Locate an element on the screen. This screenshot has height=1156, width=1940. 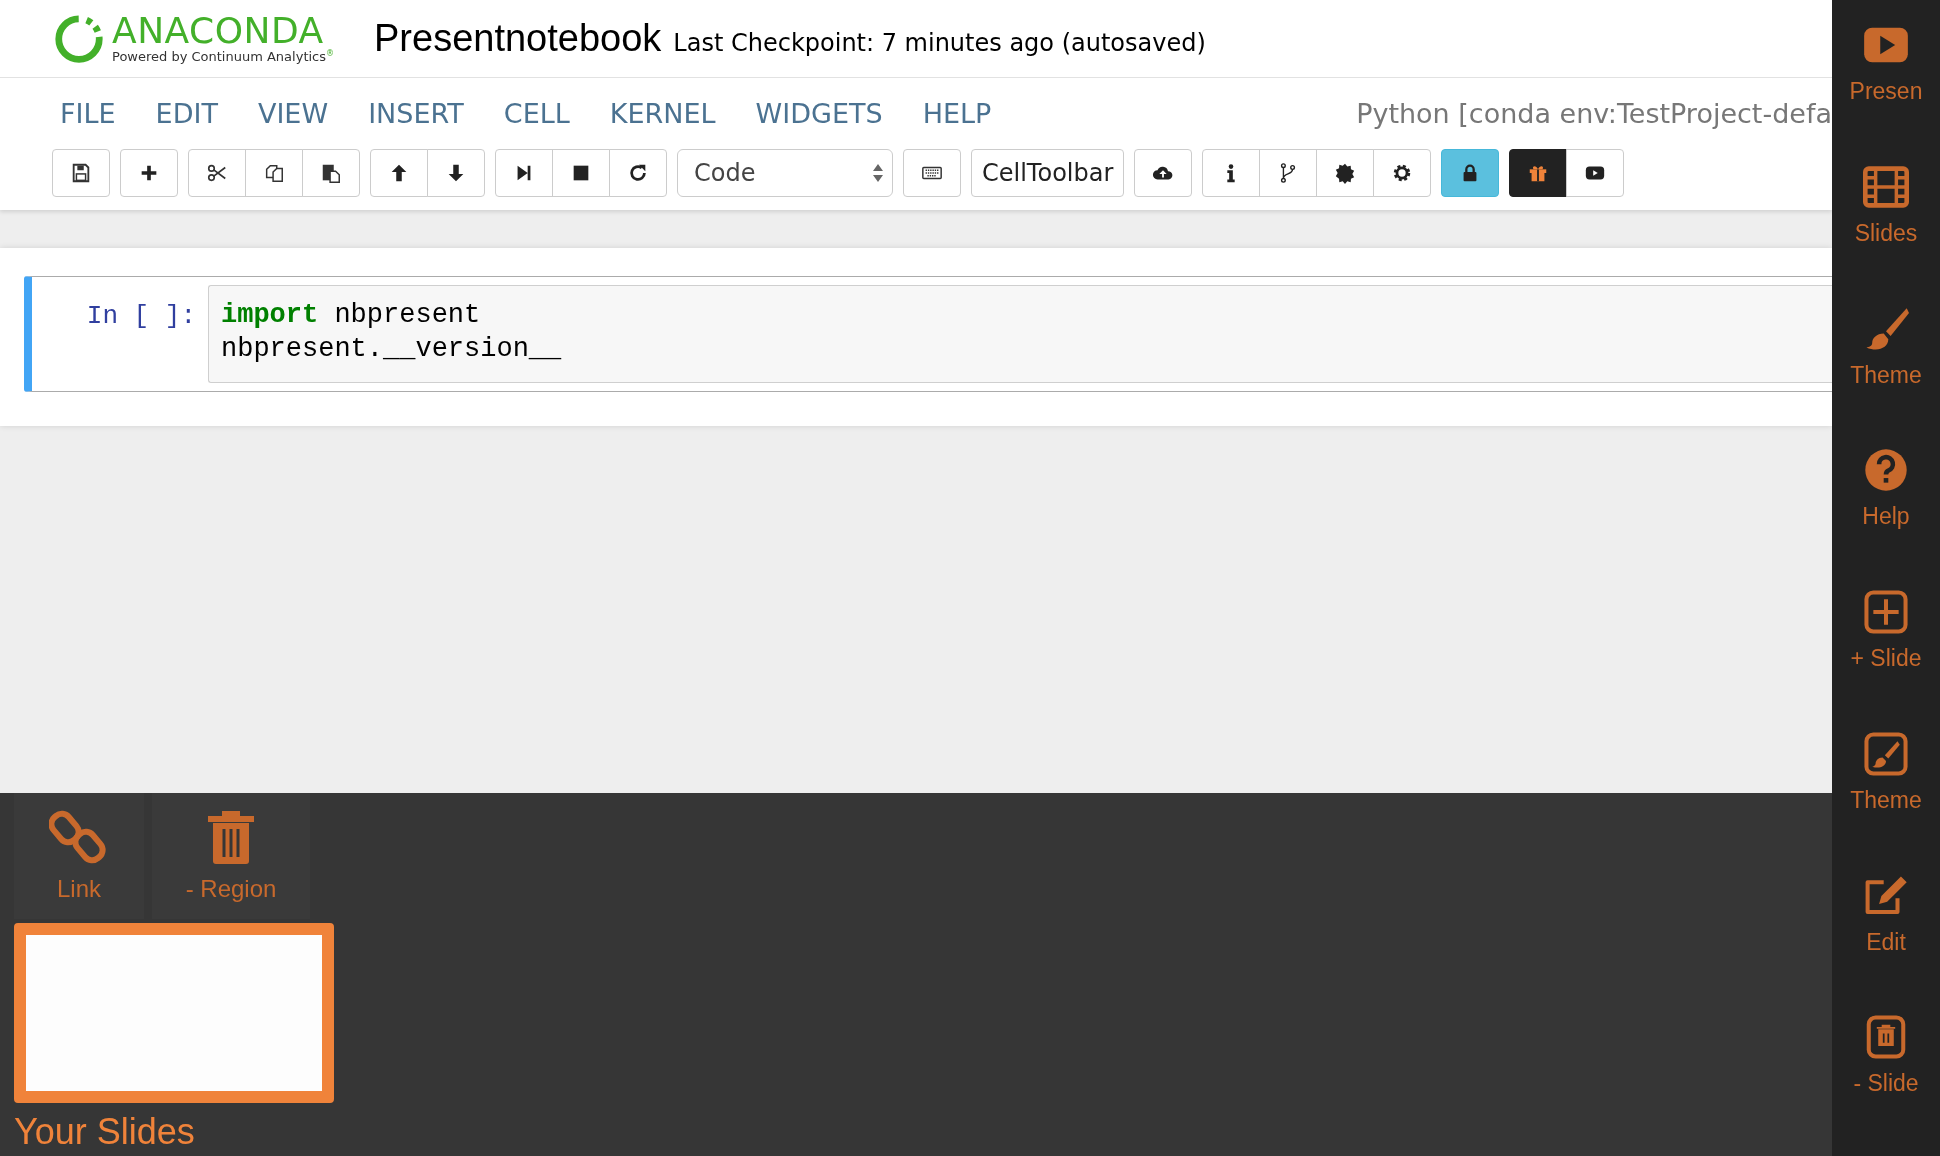
question-circle-icon is located at coordinates (1886, 470).